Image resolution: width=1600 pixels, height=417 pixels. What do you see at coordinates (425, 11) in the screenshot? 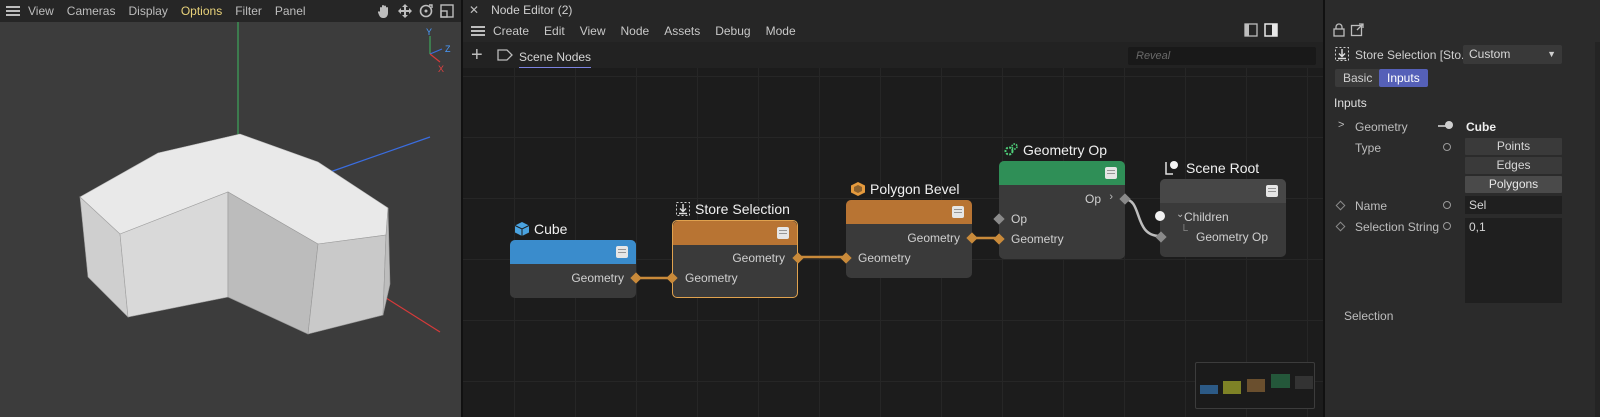
I see `rotate-icon` at bounding box center [425, 11].